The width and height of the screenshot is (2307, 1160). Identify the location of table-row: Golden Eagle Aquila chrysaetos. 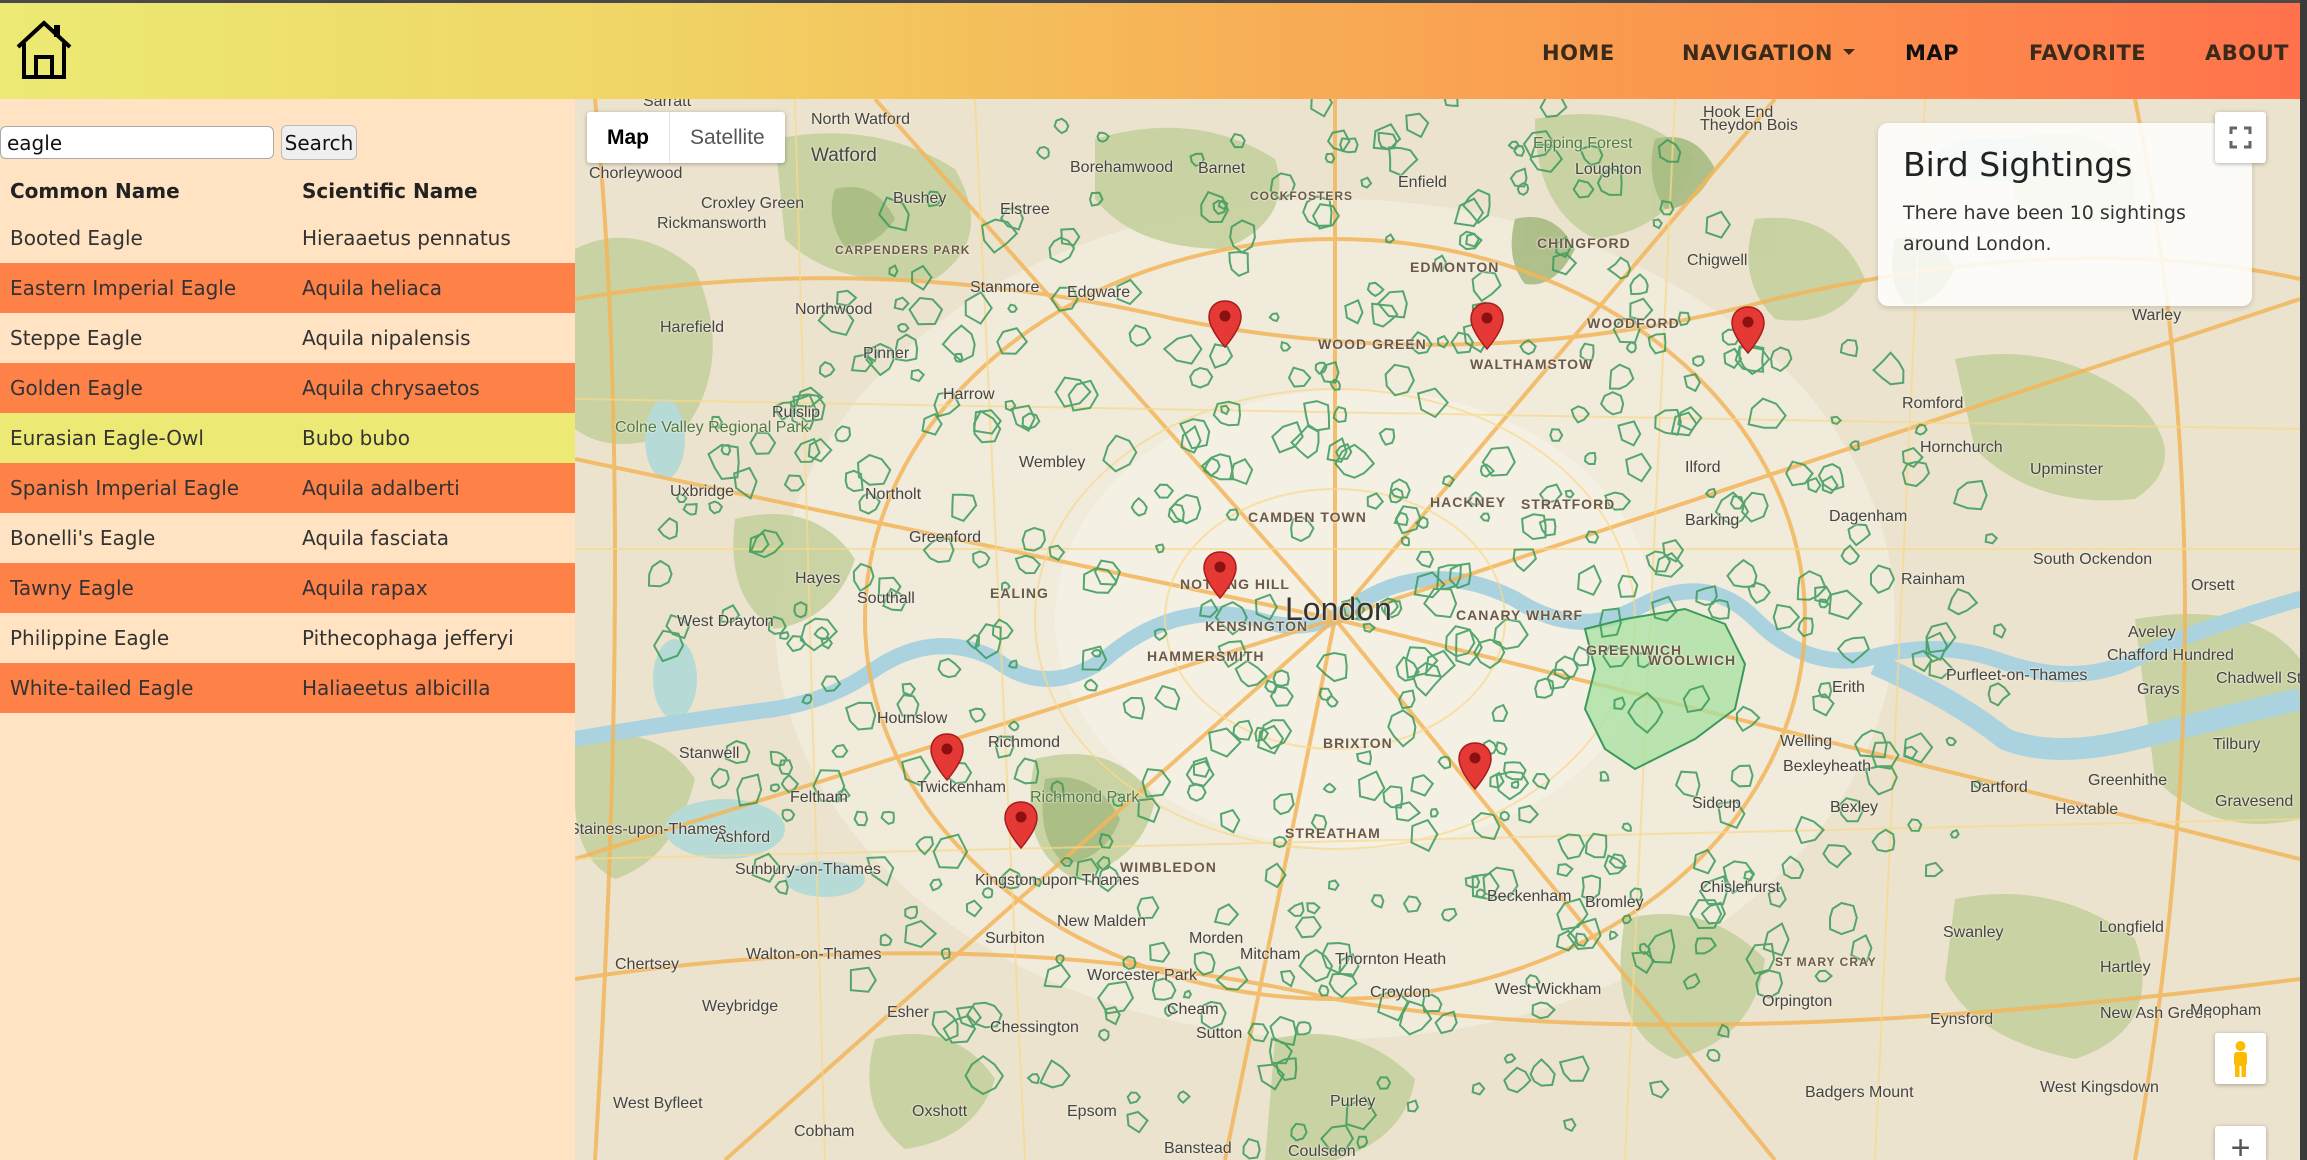
(287, 388).